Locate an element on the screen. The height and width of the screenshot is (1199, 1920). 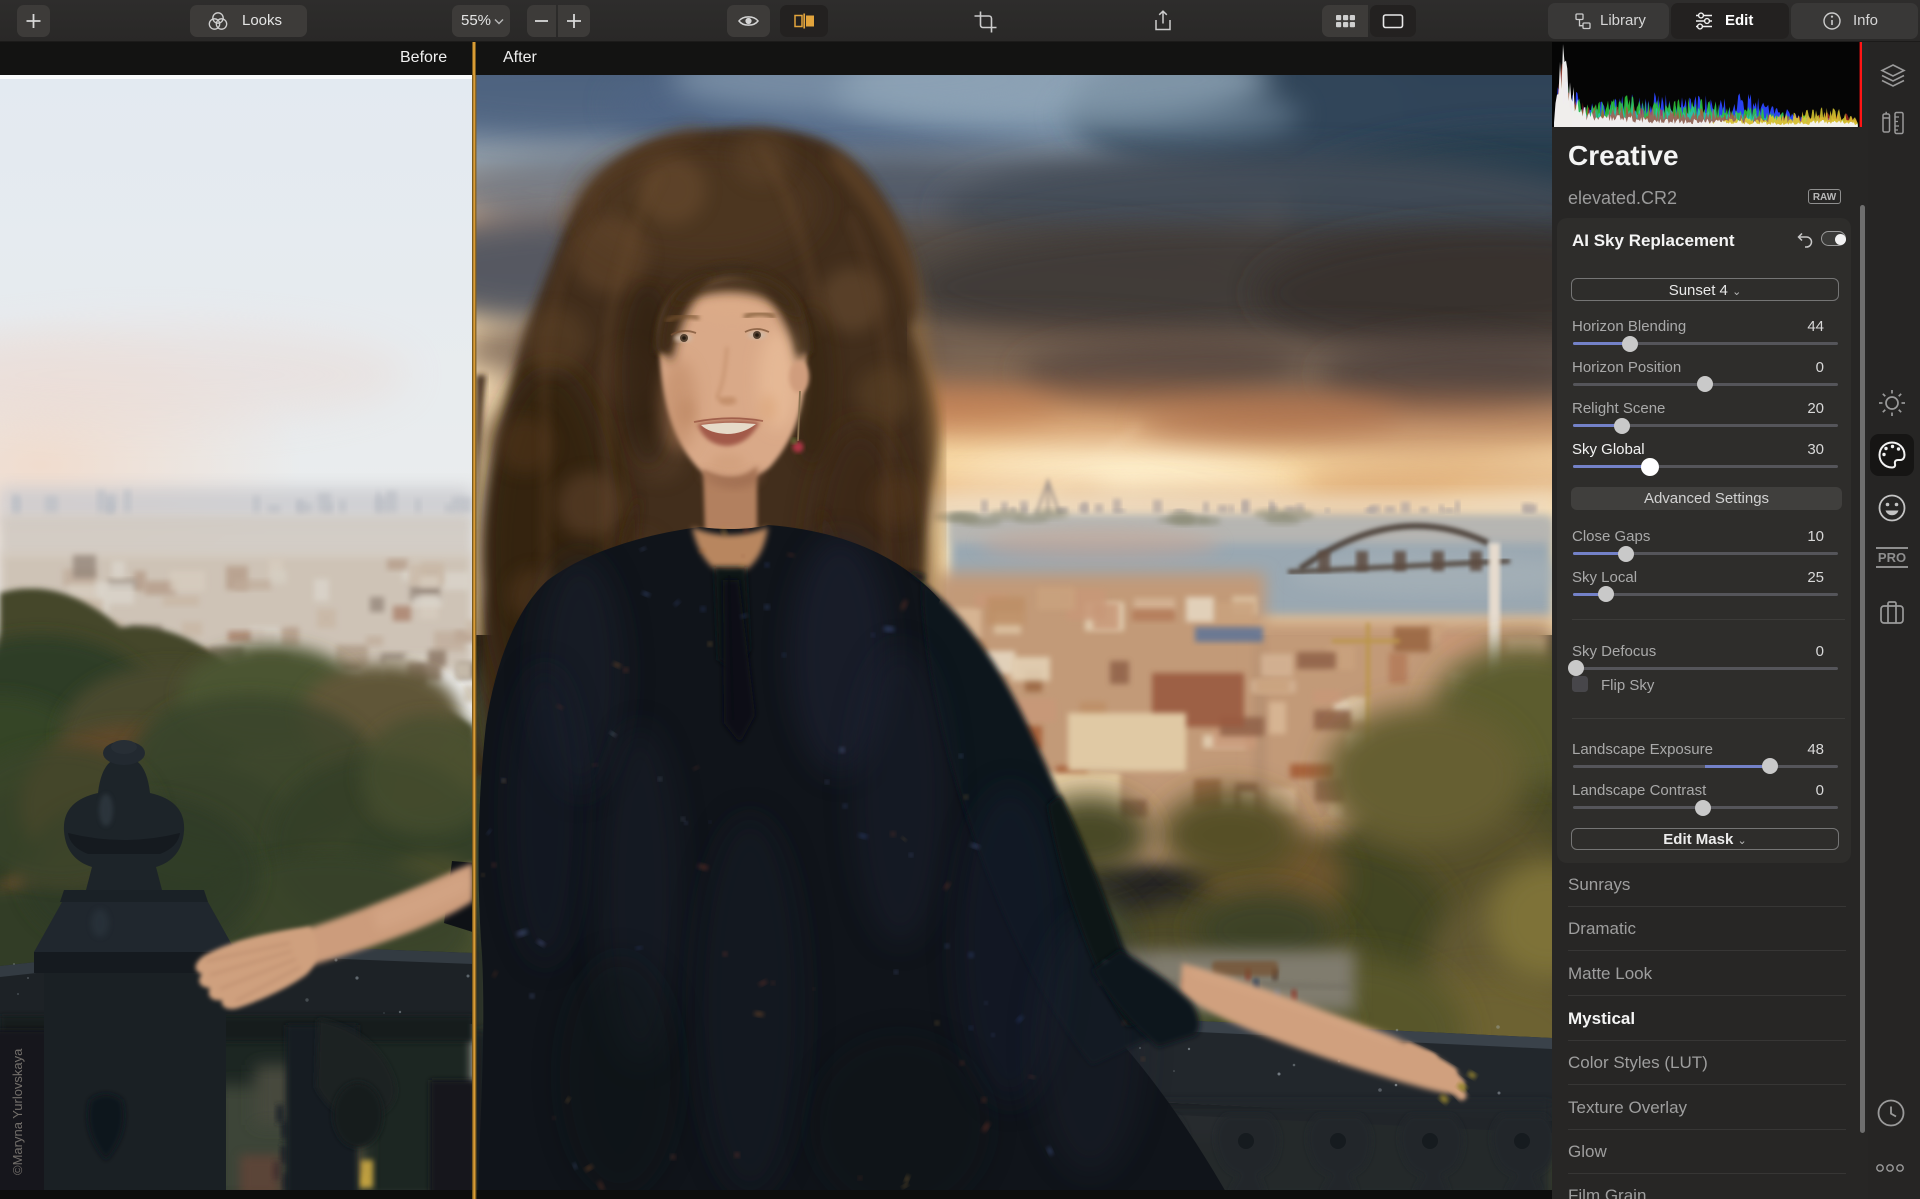
svg-text: ©Maryna Yurlovskaya is located at coordinates (17, 1111).